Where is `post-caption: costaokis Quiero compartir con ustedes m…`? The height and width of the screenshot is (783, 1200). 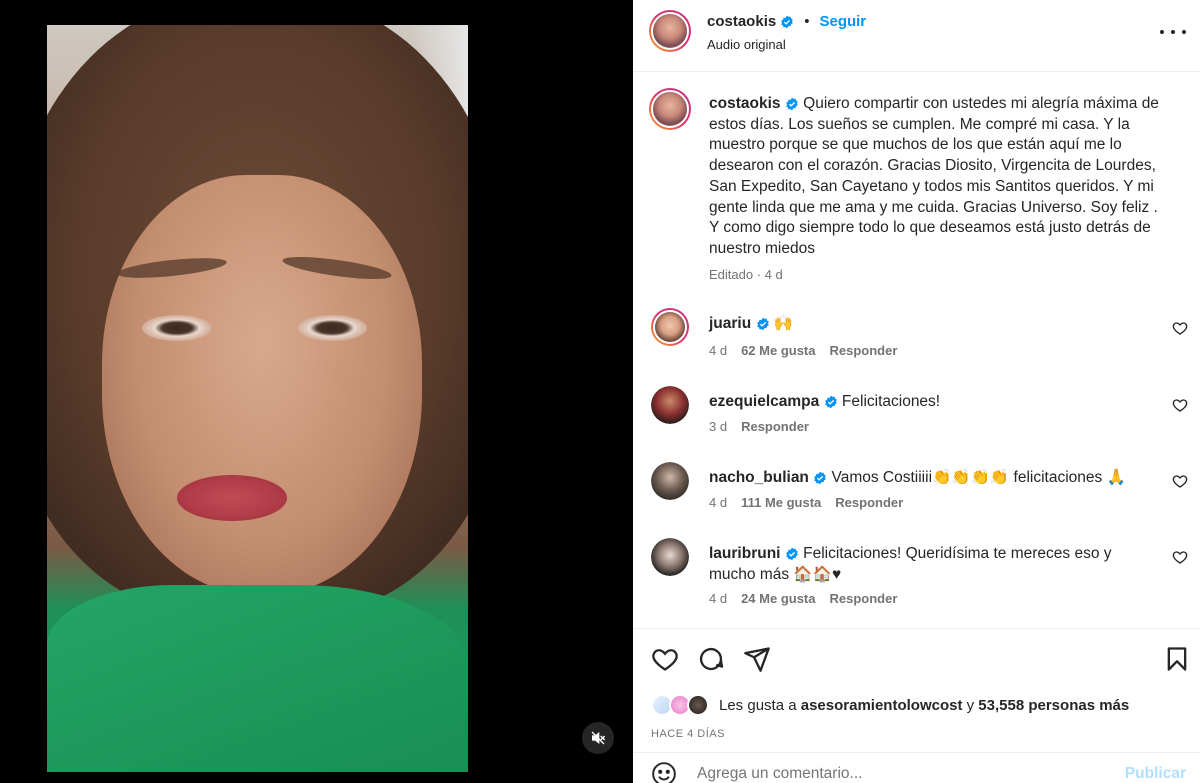 post-caption: costaokis Quiero compartir con ustedes m… is located at coordinates (939, 177).